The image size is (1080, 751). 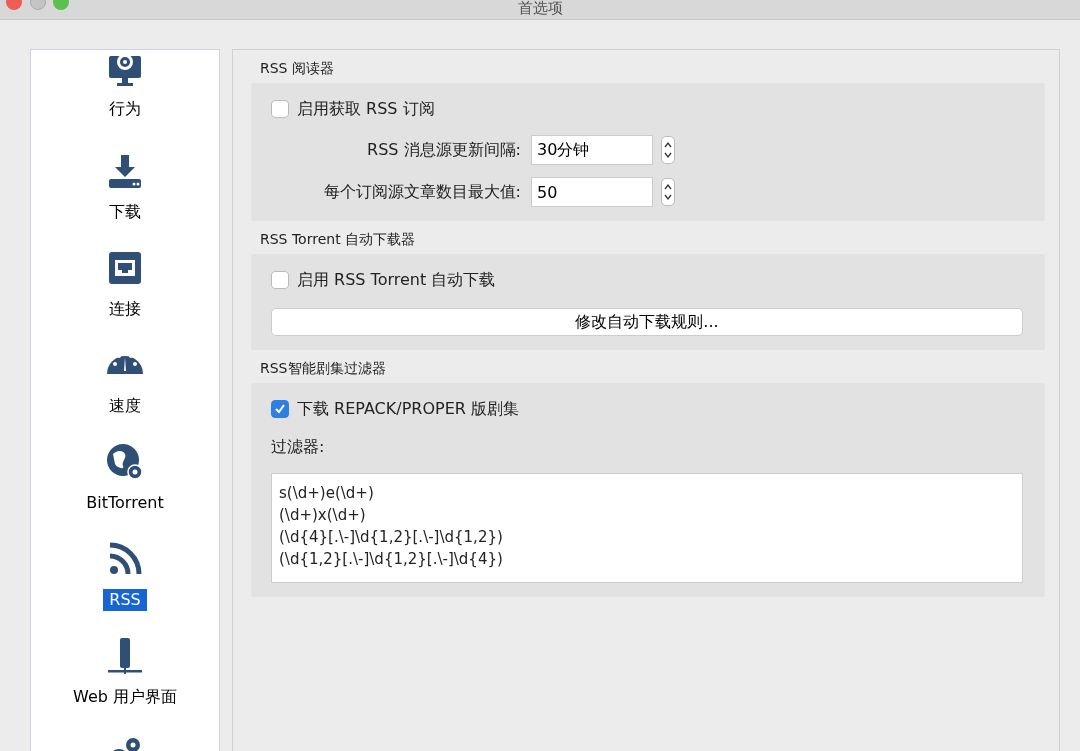 I want to click on sidebar-item: 速度, so click(x=125, y=393).